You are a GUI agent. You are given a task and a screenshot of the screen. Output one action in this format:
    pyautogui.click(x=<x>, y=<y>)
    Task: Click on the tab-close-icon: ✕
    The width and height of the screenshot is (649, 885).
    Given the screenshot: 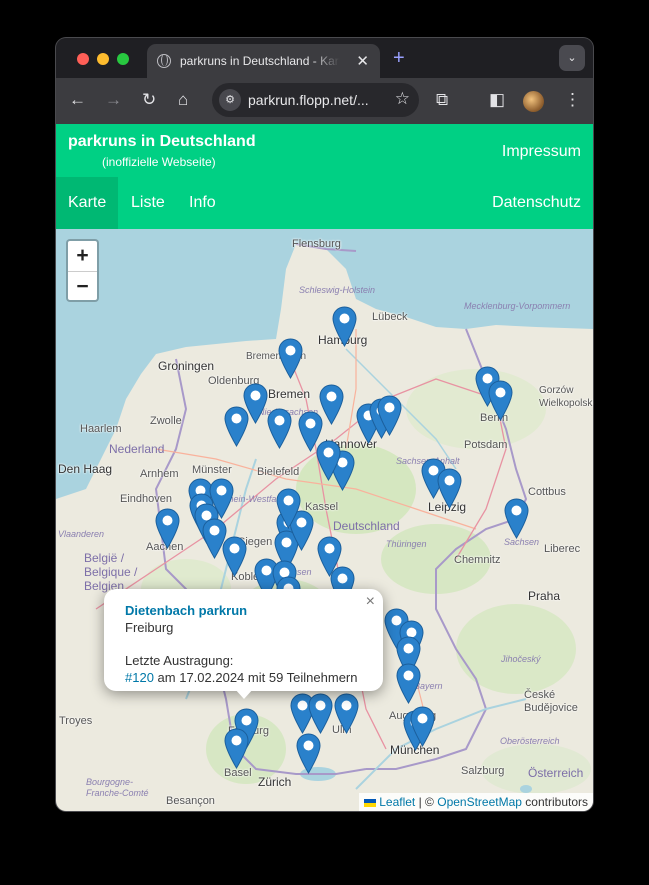 What is the action you would take?
    pyautogui.click(x=362, y=61)
    